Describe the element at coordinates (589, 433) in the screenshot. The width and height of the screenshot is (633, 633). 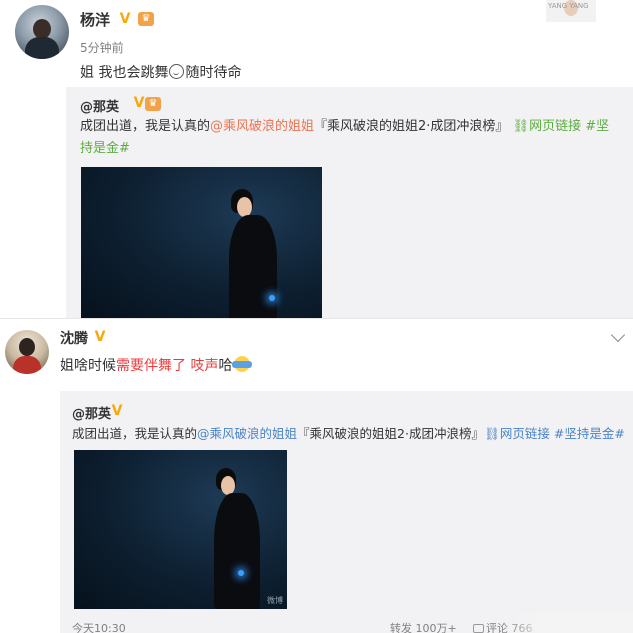
I see `hashtag-link: #坚持是金#` at that location.